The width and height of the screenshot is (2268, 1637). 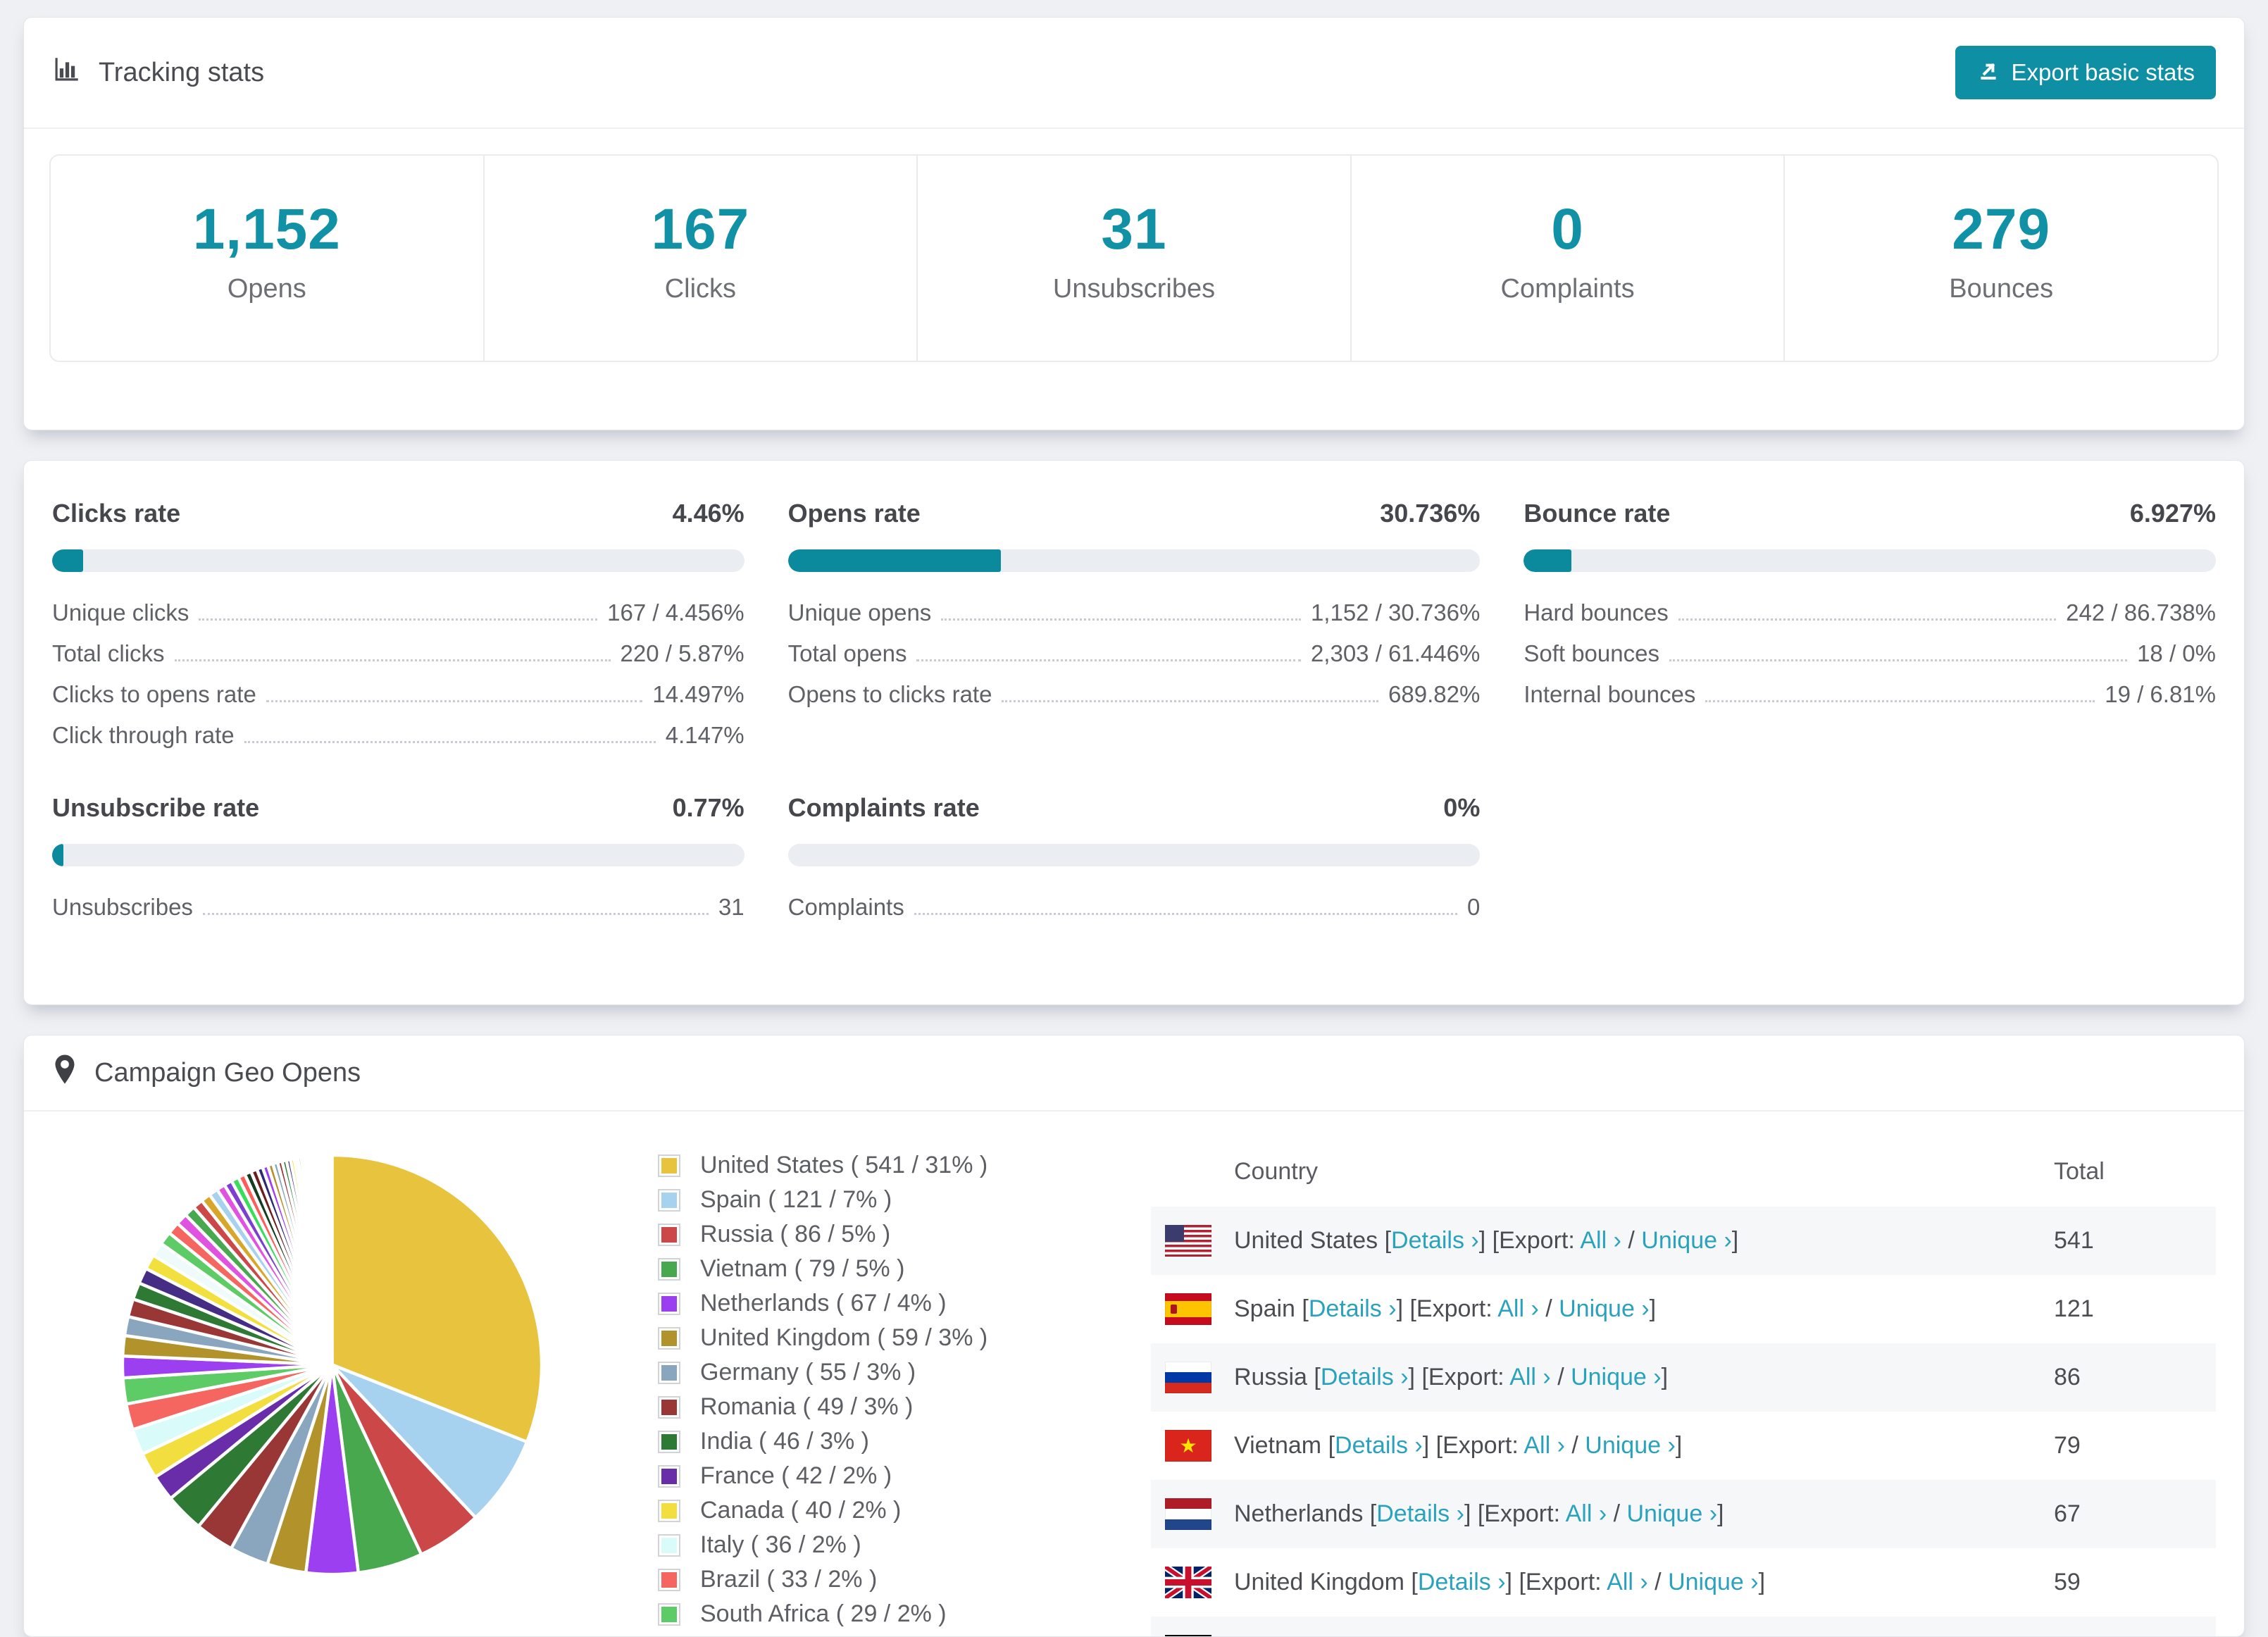 What do you see at coordinates (2074, 1308) in the screenshot?
I see `country-total: 121` at bounding box center [2074, 1308].